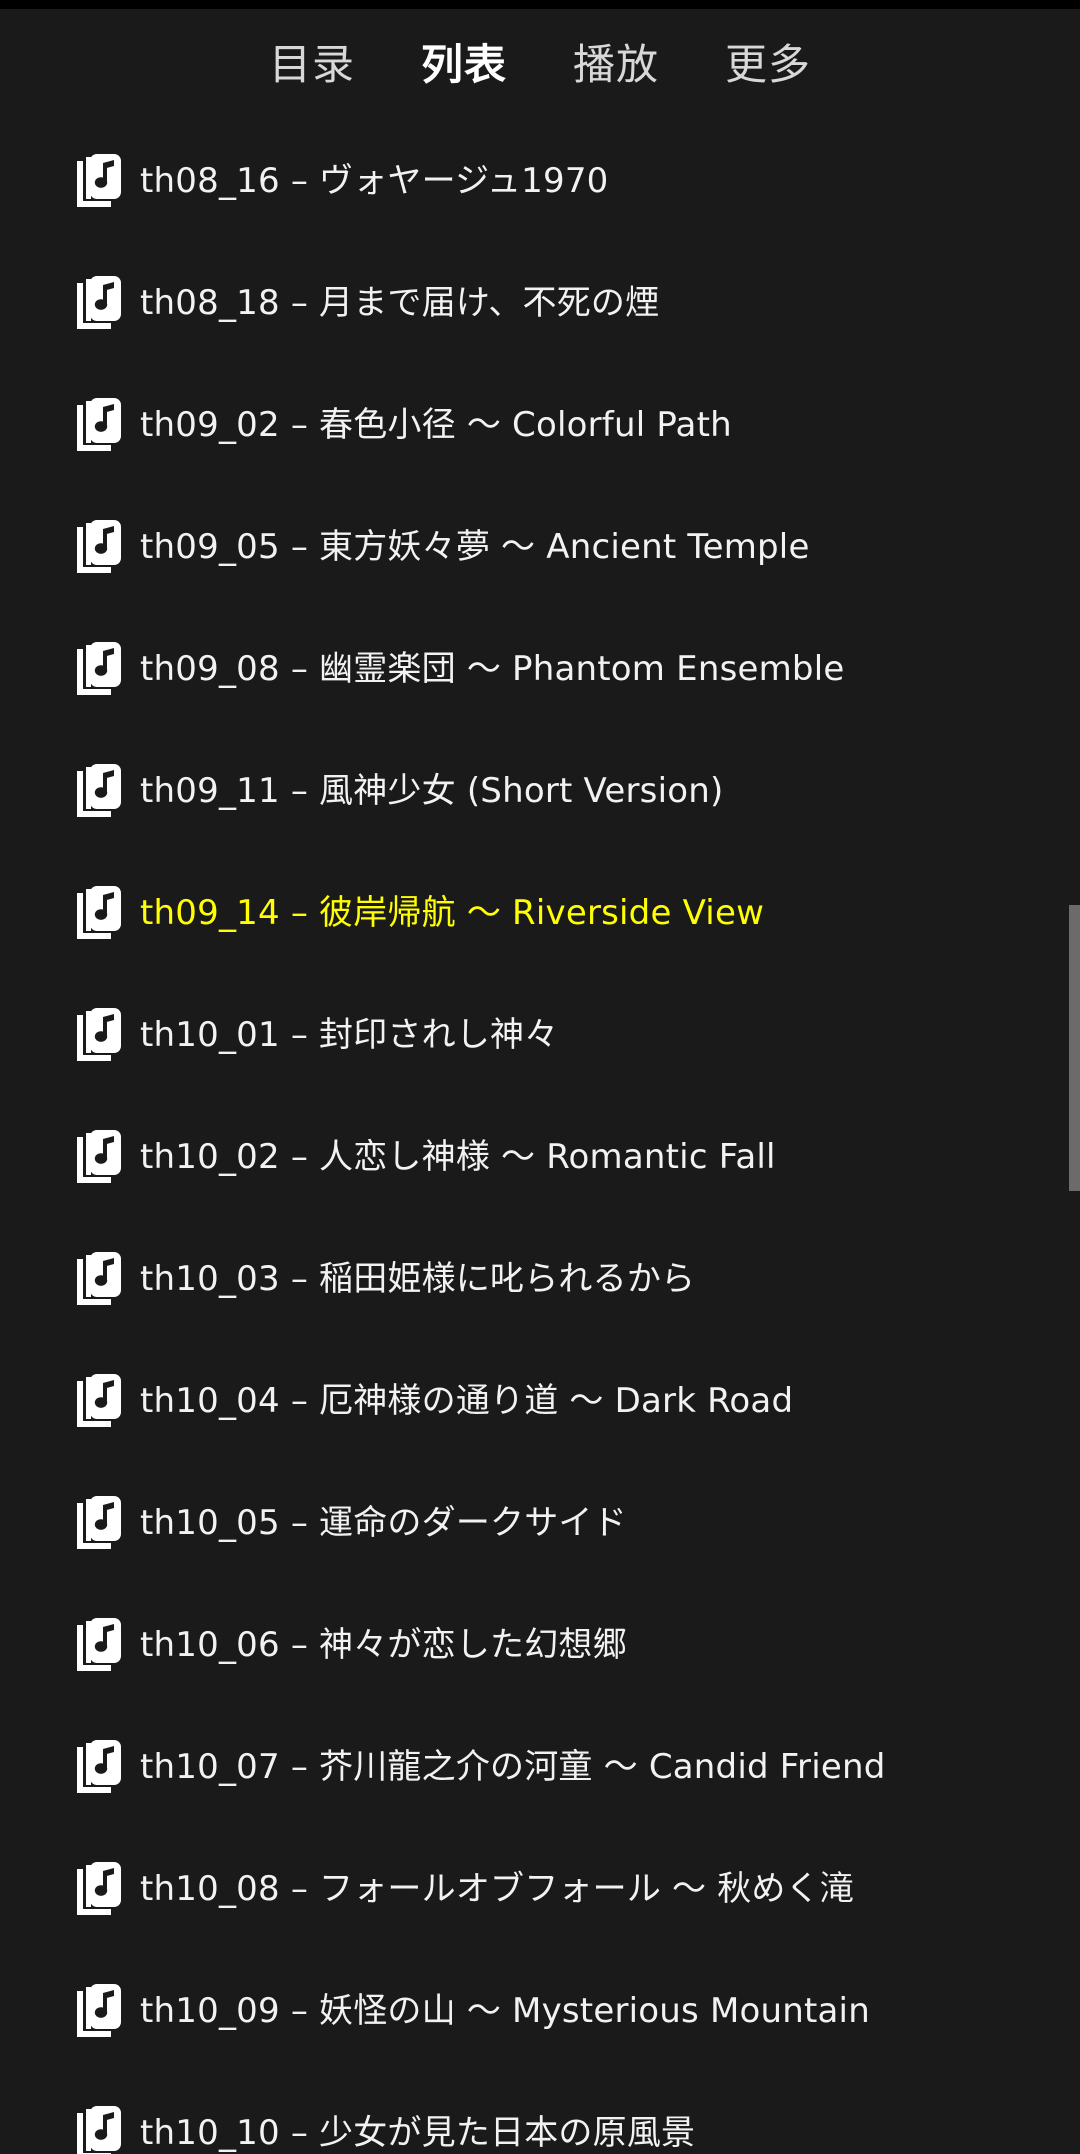  I want to click on track-list-item: th10_03 – 稲田姫様に叱られるから, so click(540, 1280).